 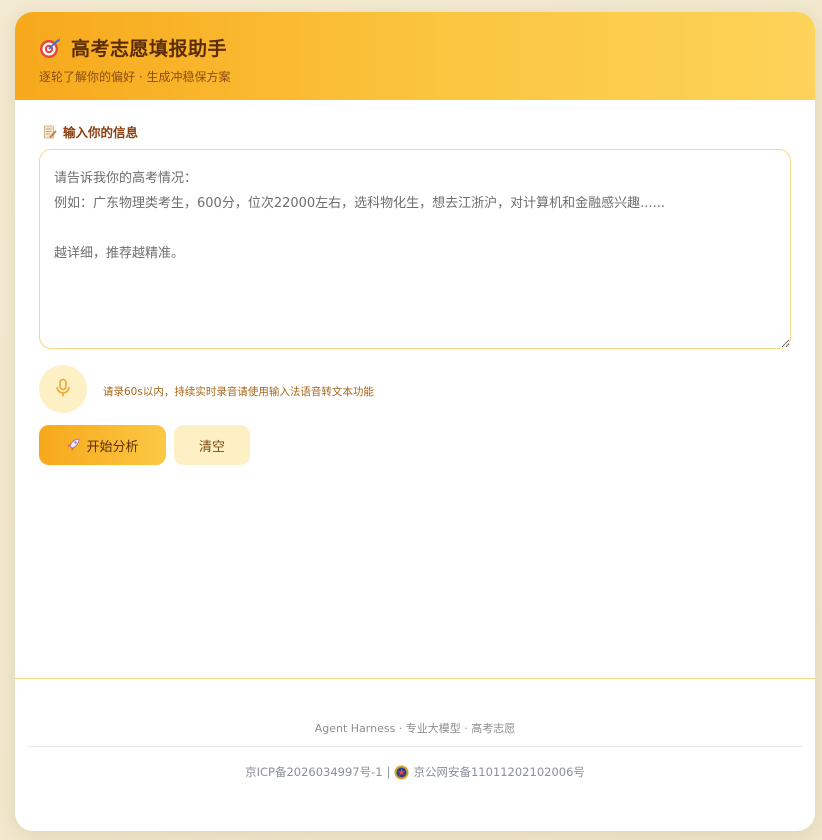 I want to click on page-subtitle: 逐轮了解你的偏好 · 生成冲稳保方案, so click(x=135, y=77).